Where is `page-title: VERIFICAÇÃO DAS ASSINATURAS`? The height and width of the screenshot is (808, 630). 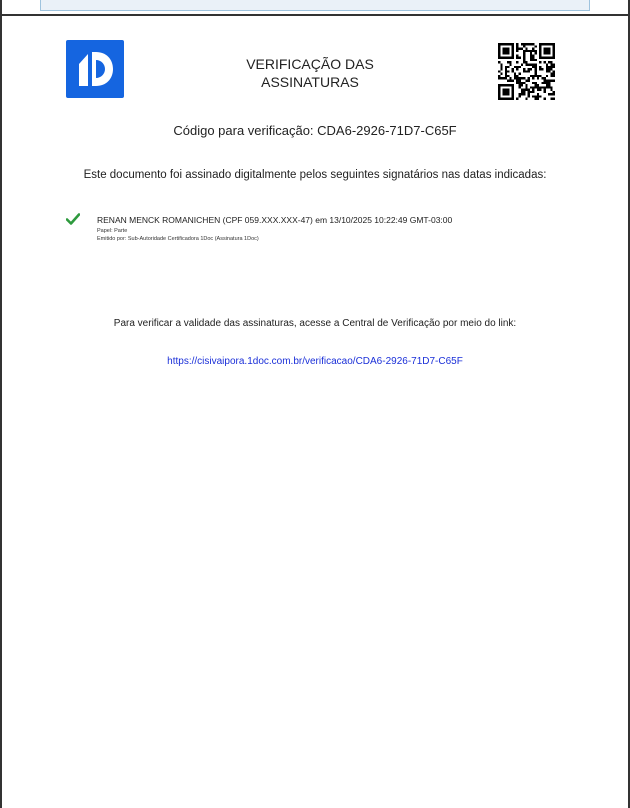
page-title: VERIFICAÇÃO DAS ASSINATURAS is located at coordinates (310, 73).